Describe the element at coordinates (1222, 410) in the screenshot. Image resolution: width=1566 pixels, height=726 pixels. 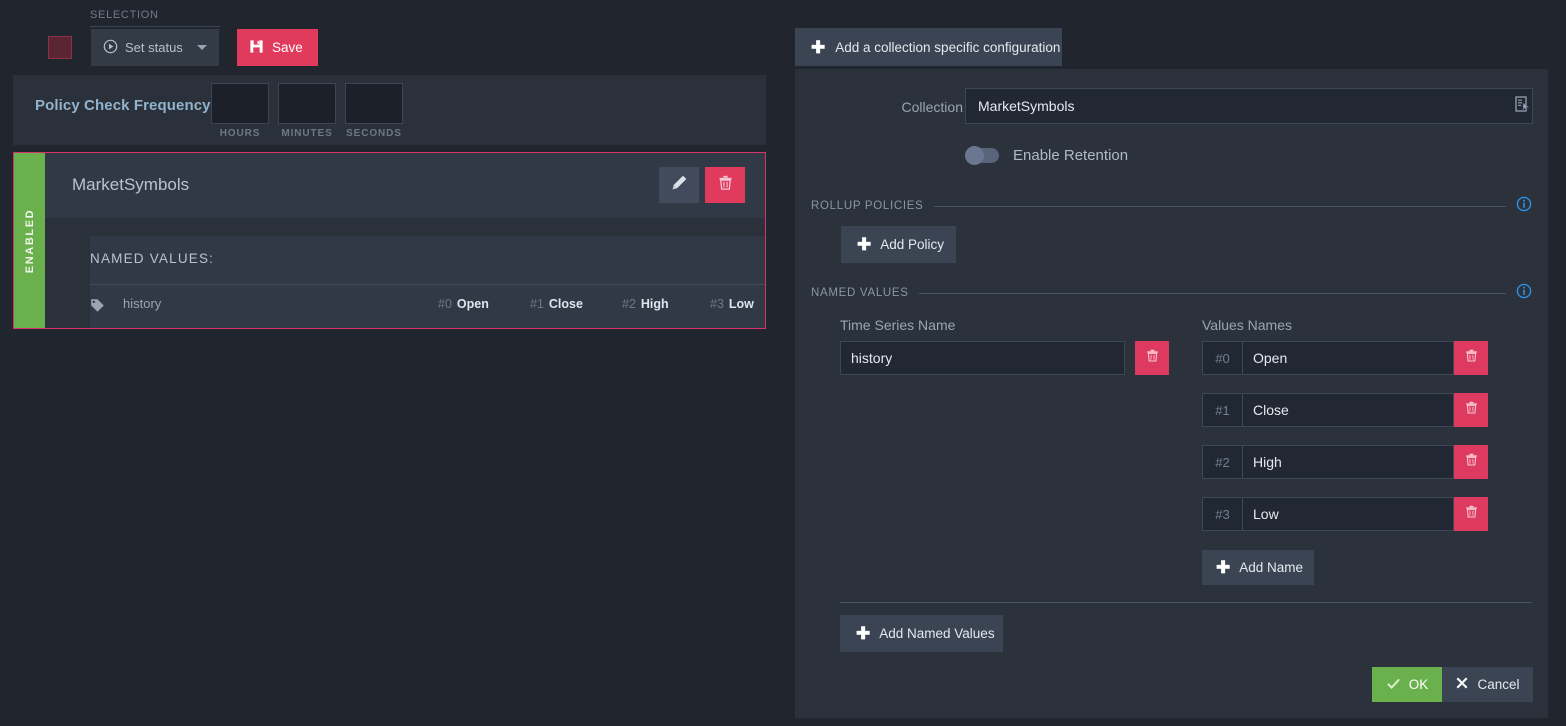
I see `value-index-1: #1` at that location.